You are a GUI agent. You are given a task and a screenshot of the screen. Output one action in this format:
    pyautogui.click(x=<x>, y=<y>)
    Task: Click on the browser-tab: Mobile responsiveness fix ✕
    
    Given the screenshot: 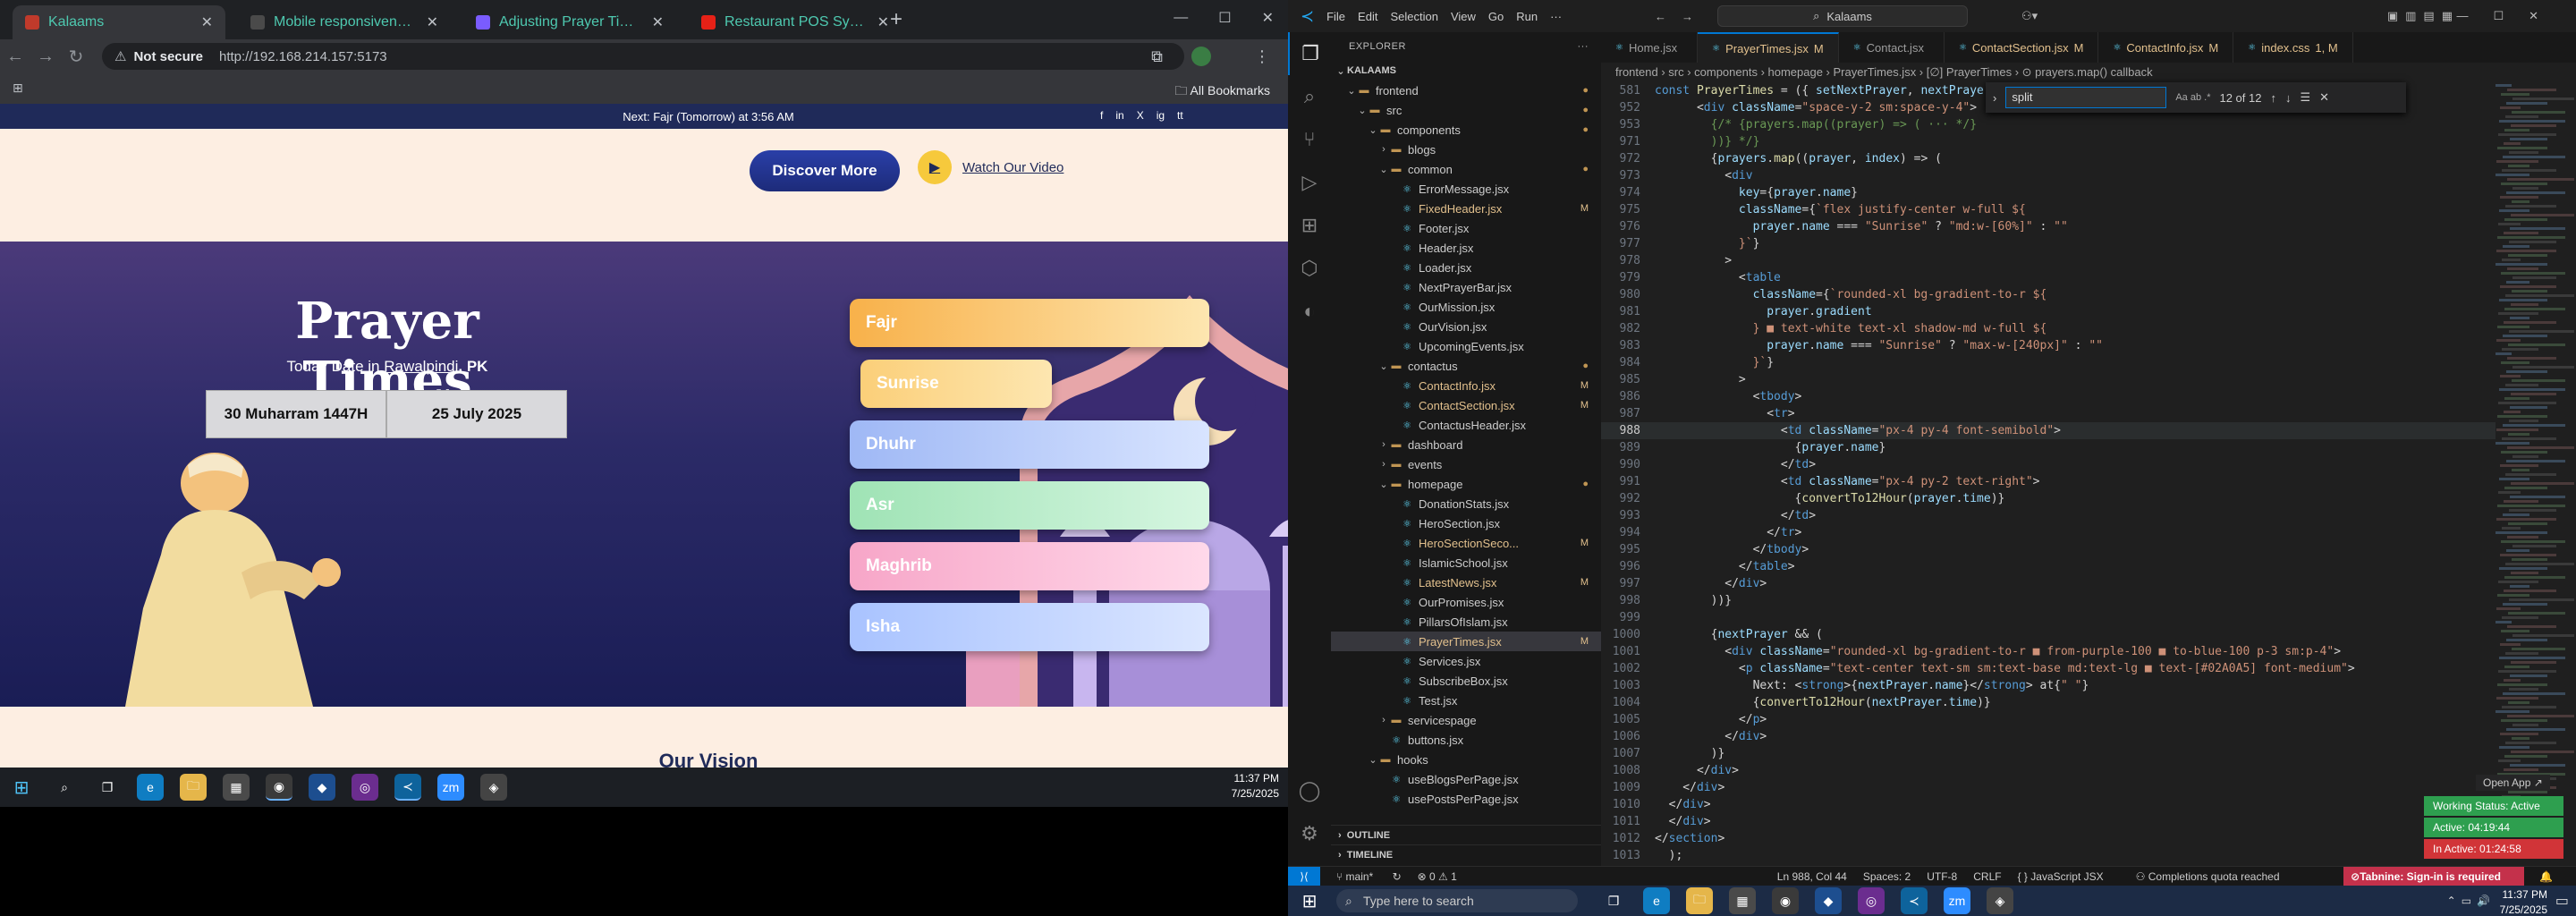 What is the action you would take?
    pyautogui.click(x=344, y=22)
    